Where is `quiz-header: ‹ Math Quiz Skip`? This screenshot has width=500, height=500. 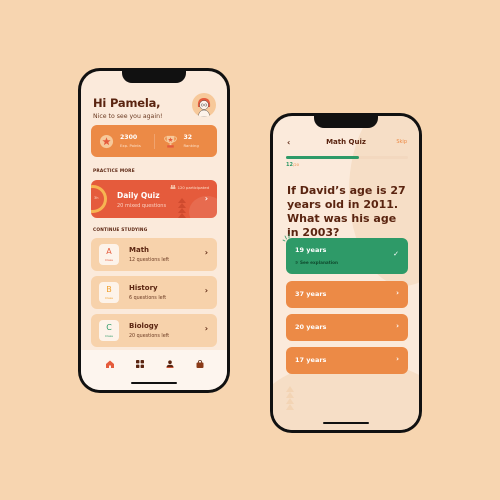
quiz-header: ‹ Math Quiz Skip is located at coordinates (346, 144).